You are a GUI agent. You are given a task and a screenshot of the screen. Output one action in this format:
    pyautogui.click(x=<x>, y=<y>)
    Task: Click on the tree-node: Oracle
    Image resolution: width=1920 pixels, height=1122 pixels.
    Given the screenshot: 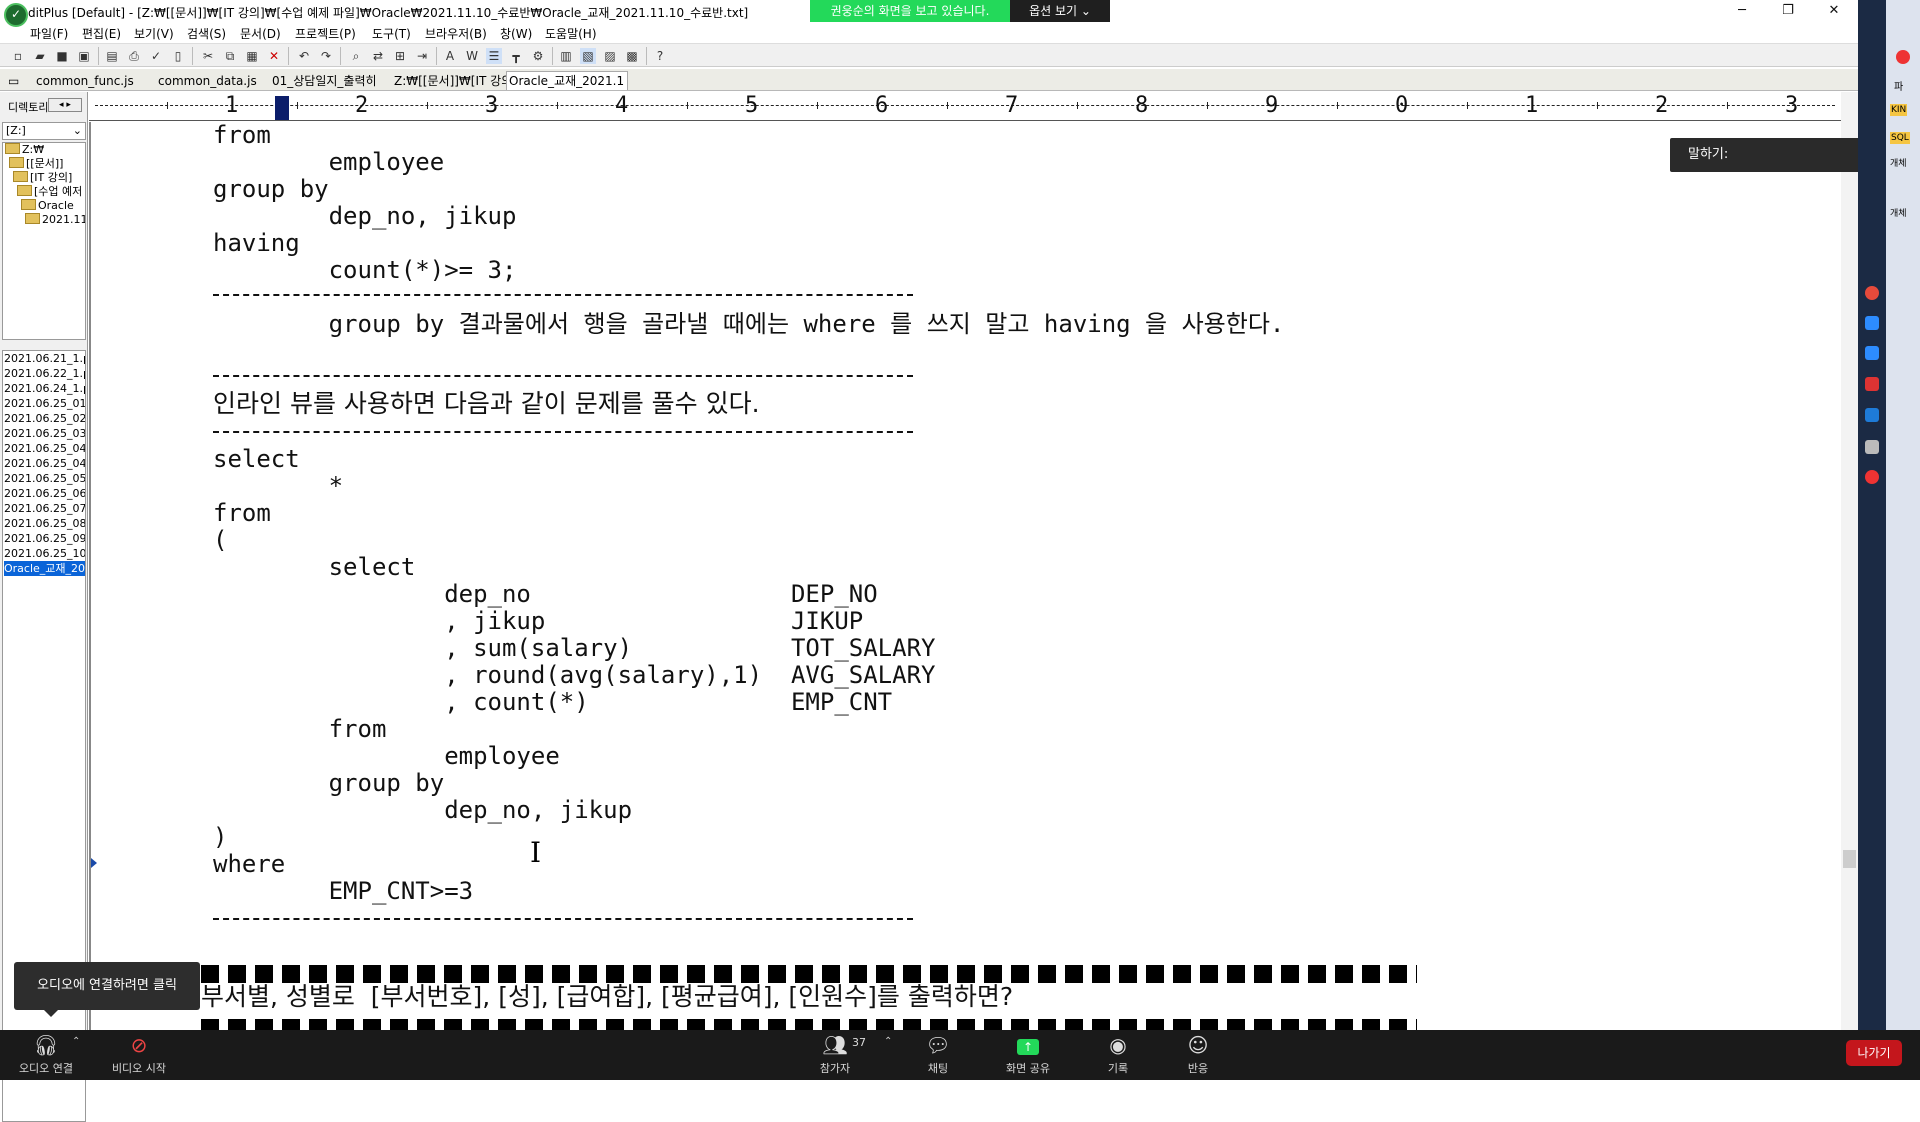 What is the action you would take?
    pyautogui.click(x=47, y=206)
    